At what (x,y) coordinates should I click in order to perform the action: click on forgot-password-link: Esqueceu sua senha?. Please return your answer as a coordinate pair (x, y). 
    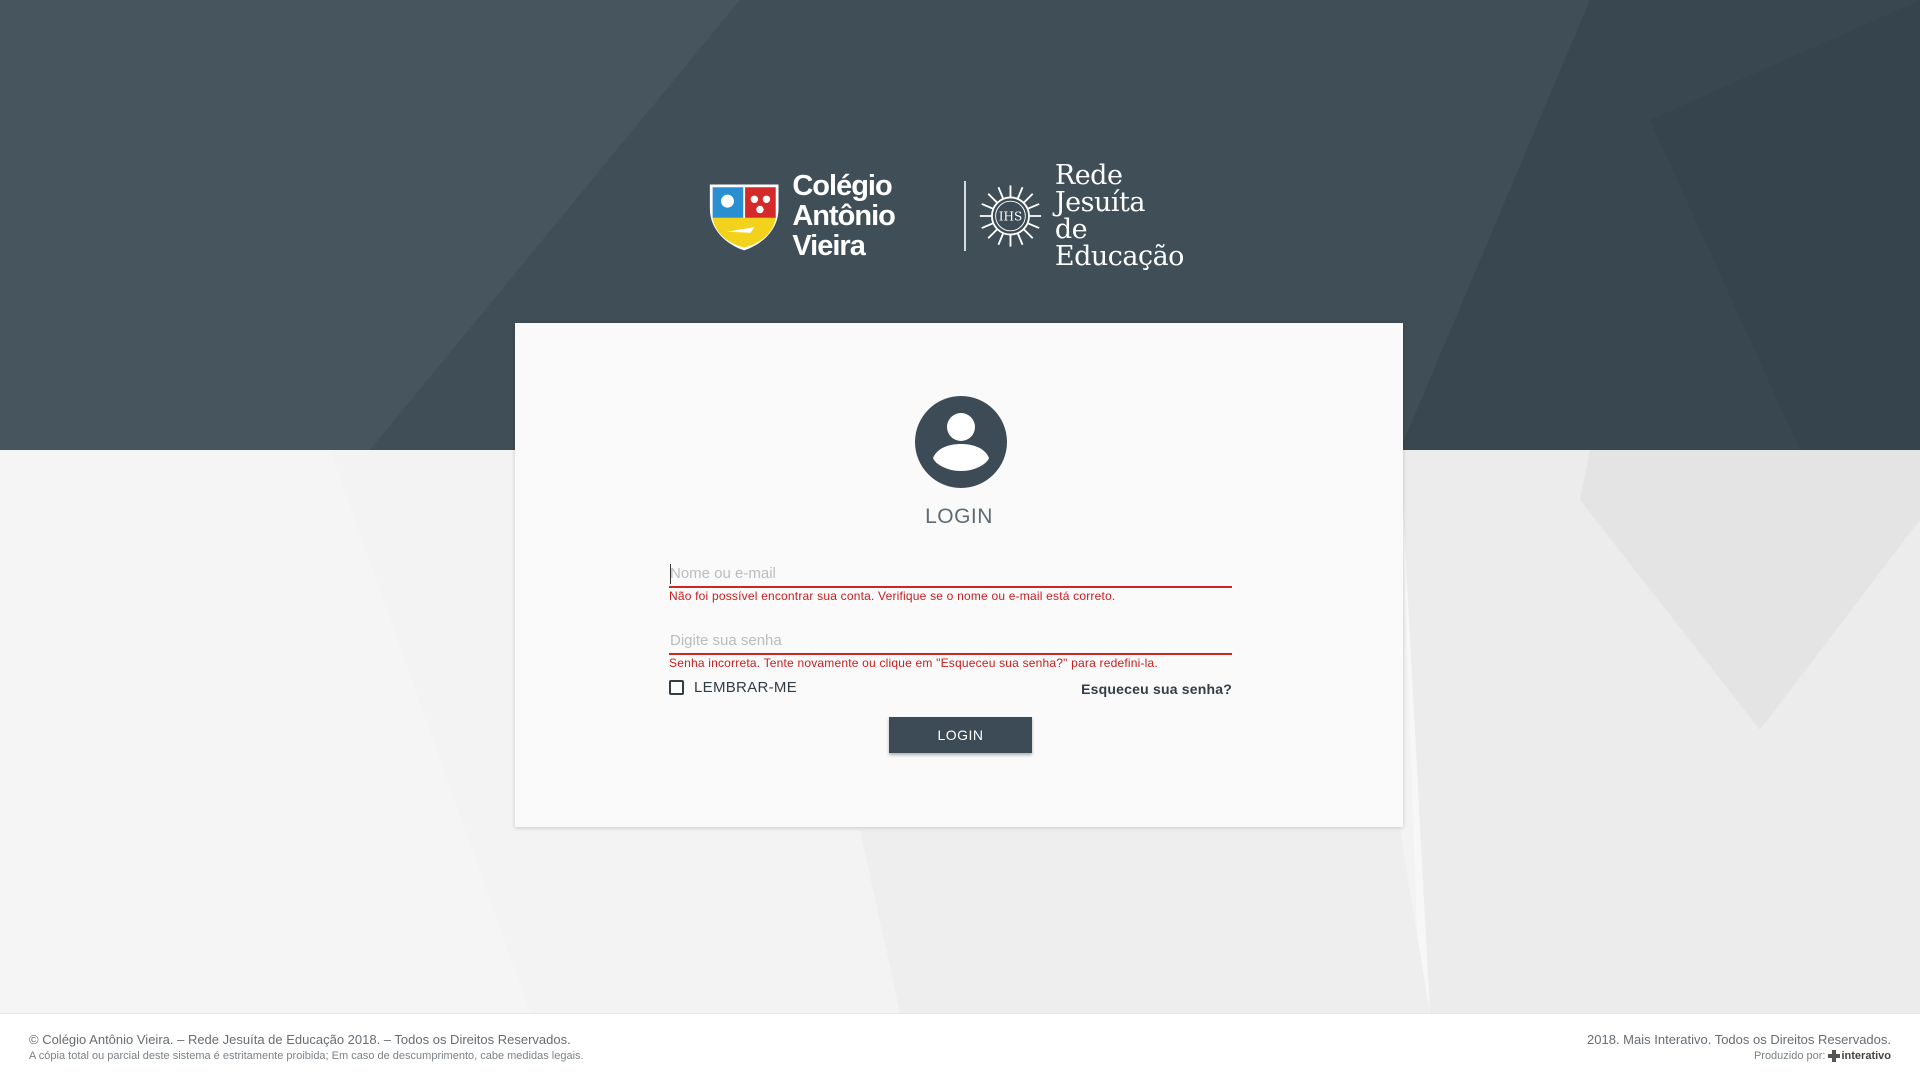
    Looking at the image, I should click on (1156, 689).